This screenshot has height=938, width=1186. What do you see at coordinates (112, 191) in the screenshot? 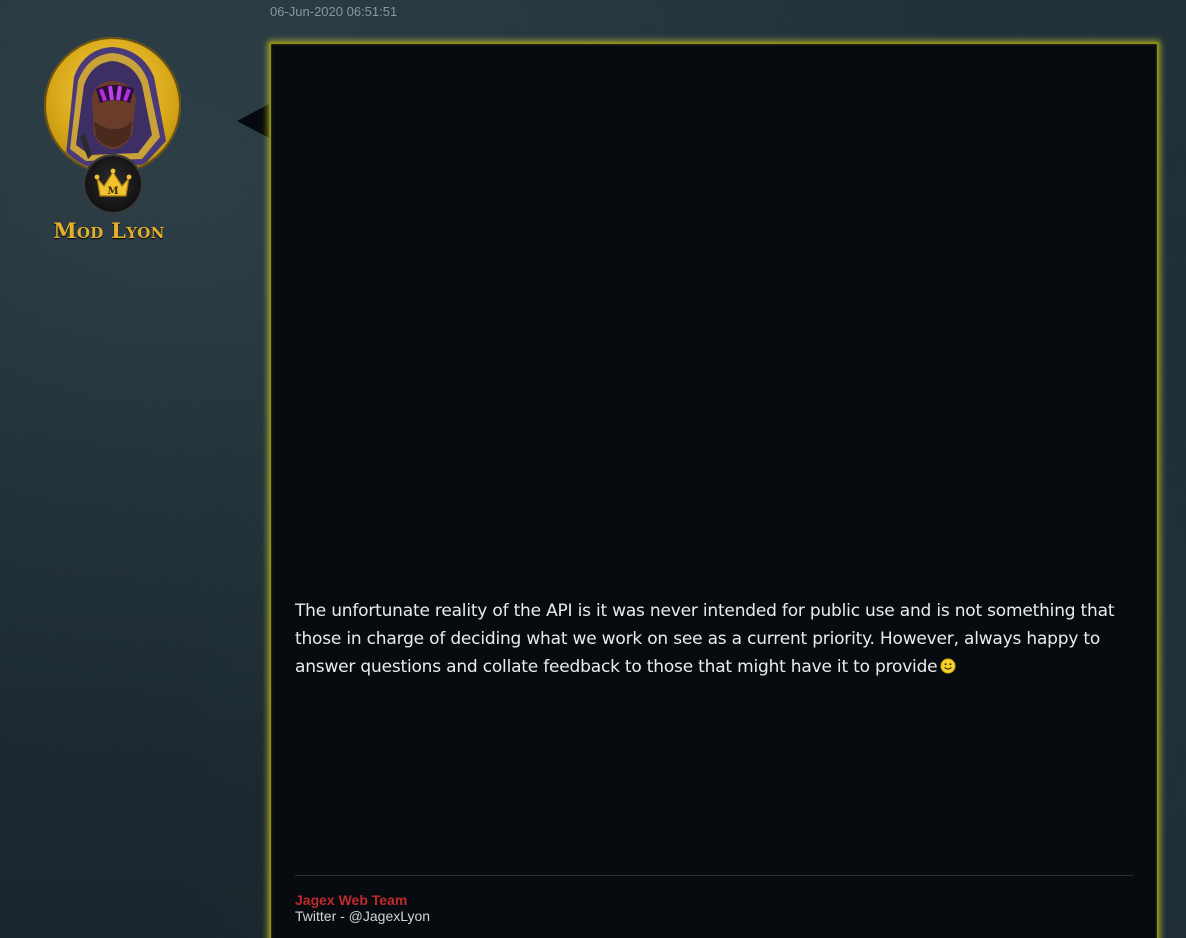
I see `badge-letter: M` at bounding box center [112, 191].